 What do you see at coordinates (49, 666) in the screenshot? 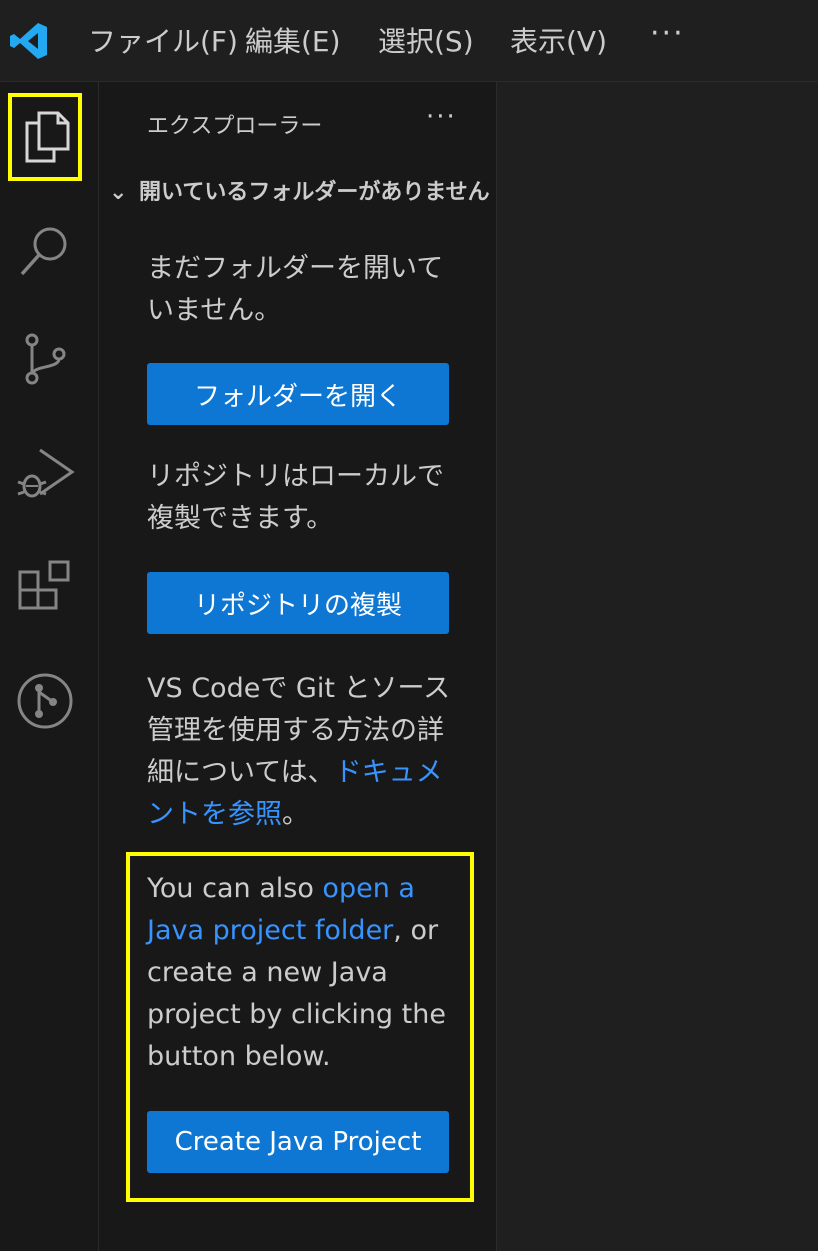
I see `activity-bar` at bounding box center [49, 666].